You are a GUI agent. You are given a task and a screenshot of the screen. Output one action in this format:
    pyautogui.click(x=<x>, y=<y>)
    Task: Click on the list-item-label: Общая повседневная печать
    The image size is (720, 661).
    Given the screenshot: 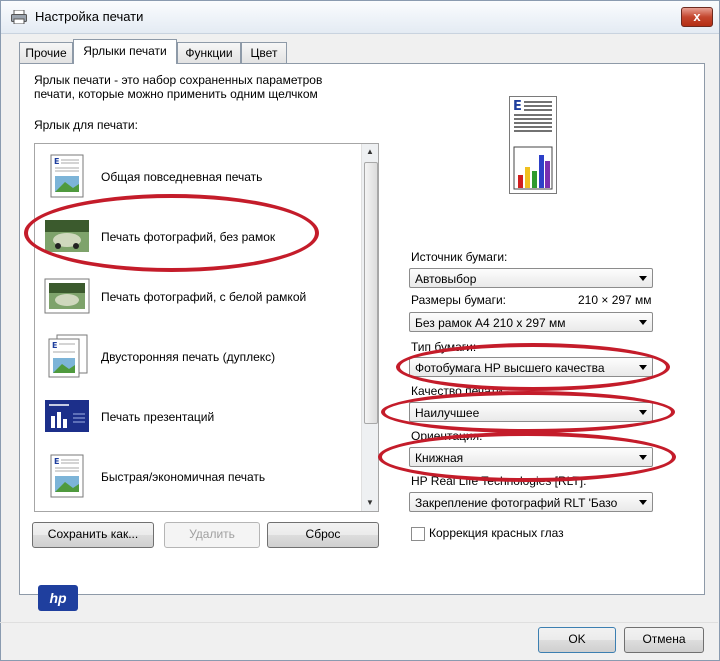 What is the action you would take?
    pyautogui.click(x=182, y=177)
    